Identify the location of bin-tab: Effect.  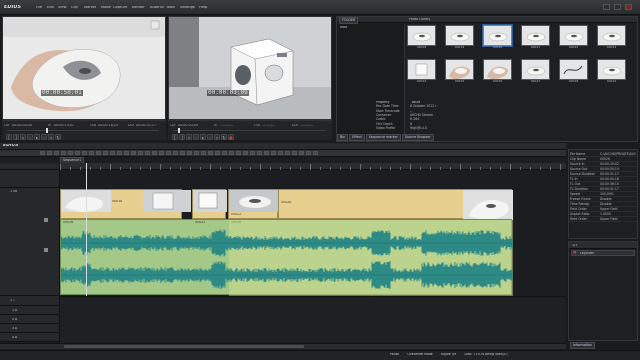
(357, 138).